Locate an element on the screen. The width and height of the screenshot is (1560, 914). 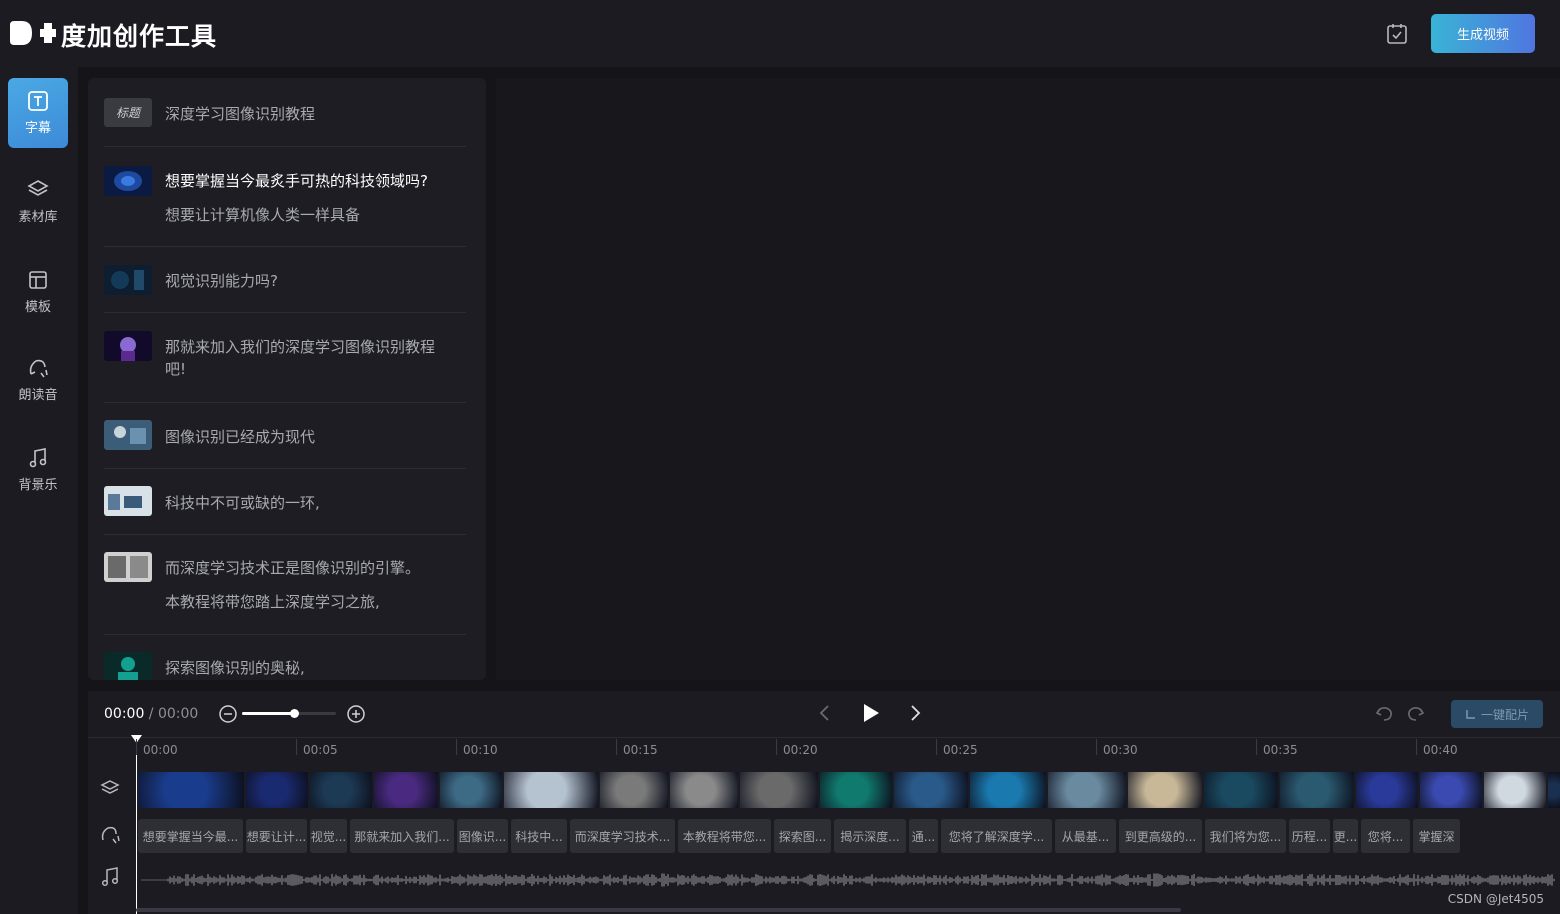
zoom-in-icon is located at coordinates (356, 714).